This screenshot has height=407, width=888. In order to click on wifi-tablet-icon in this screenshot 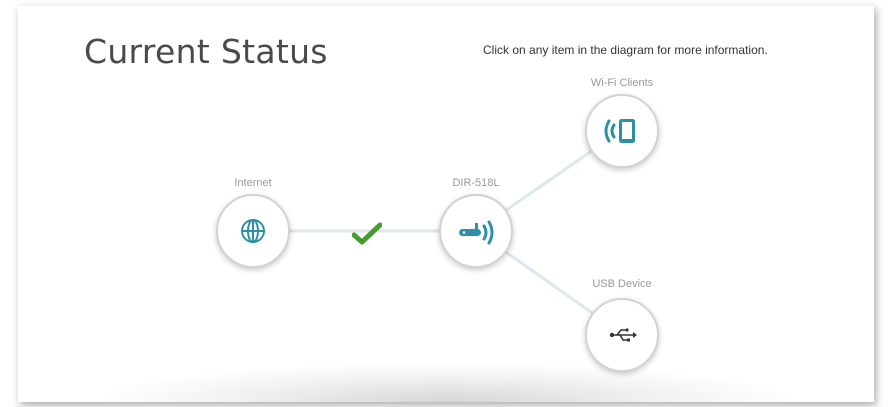, I will do `click(619, 131)`.